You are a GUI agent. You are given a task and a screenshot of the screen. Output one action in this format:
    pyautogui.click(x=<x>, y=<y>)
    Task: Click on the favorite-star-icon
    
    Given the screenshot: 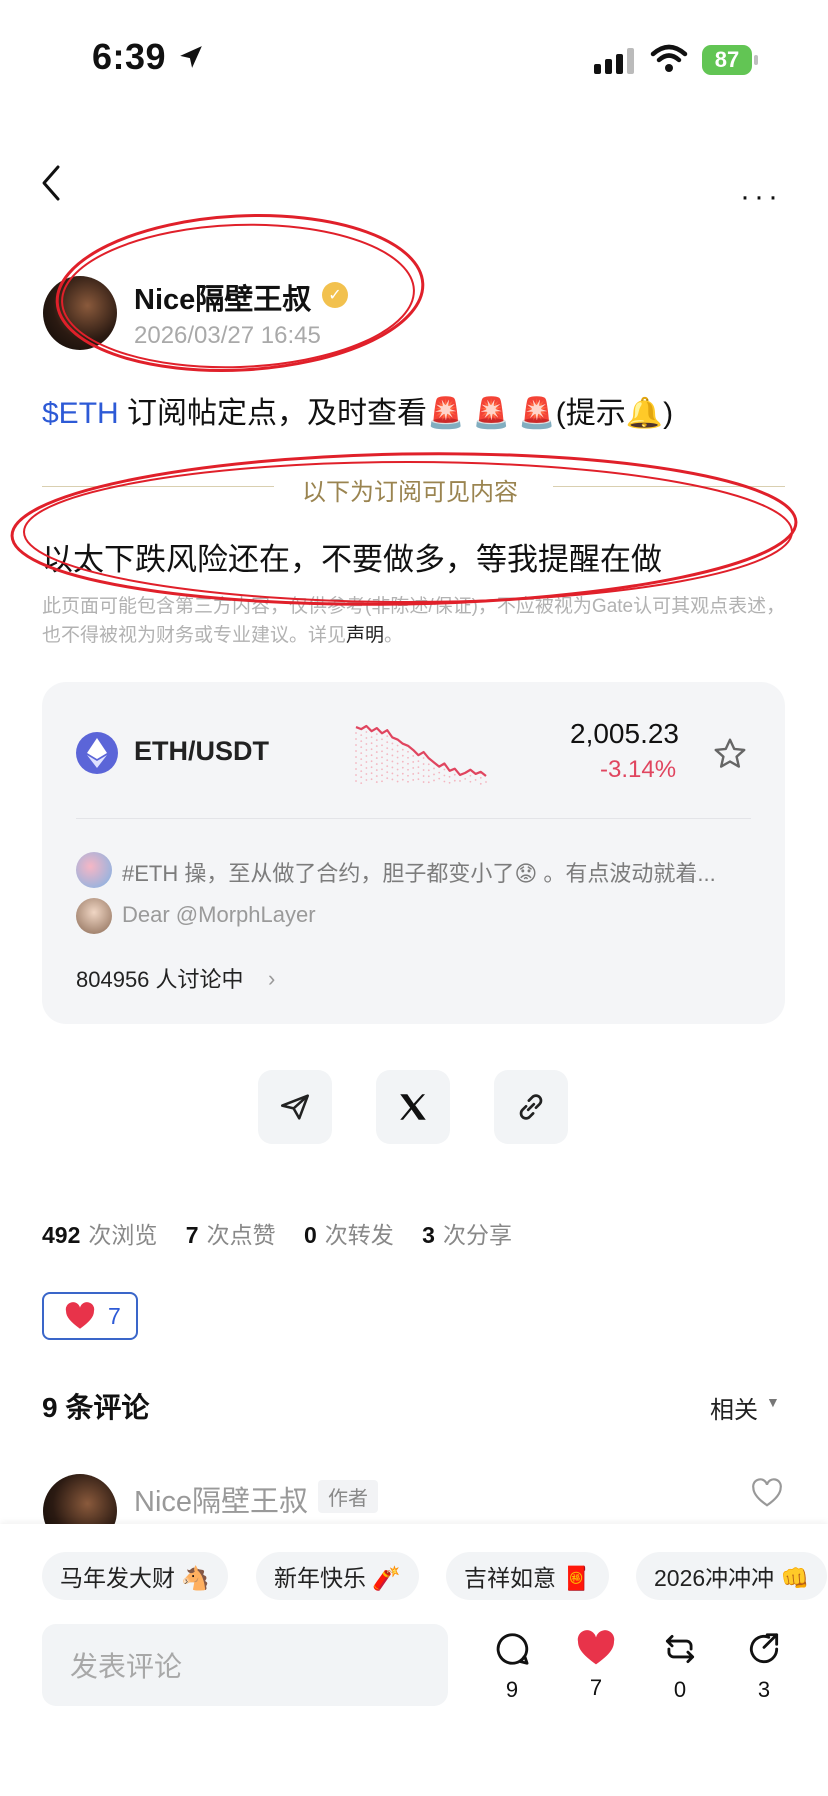 What is the action you would take?
    pyautogui.click(x=730, y=754)
    